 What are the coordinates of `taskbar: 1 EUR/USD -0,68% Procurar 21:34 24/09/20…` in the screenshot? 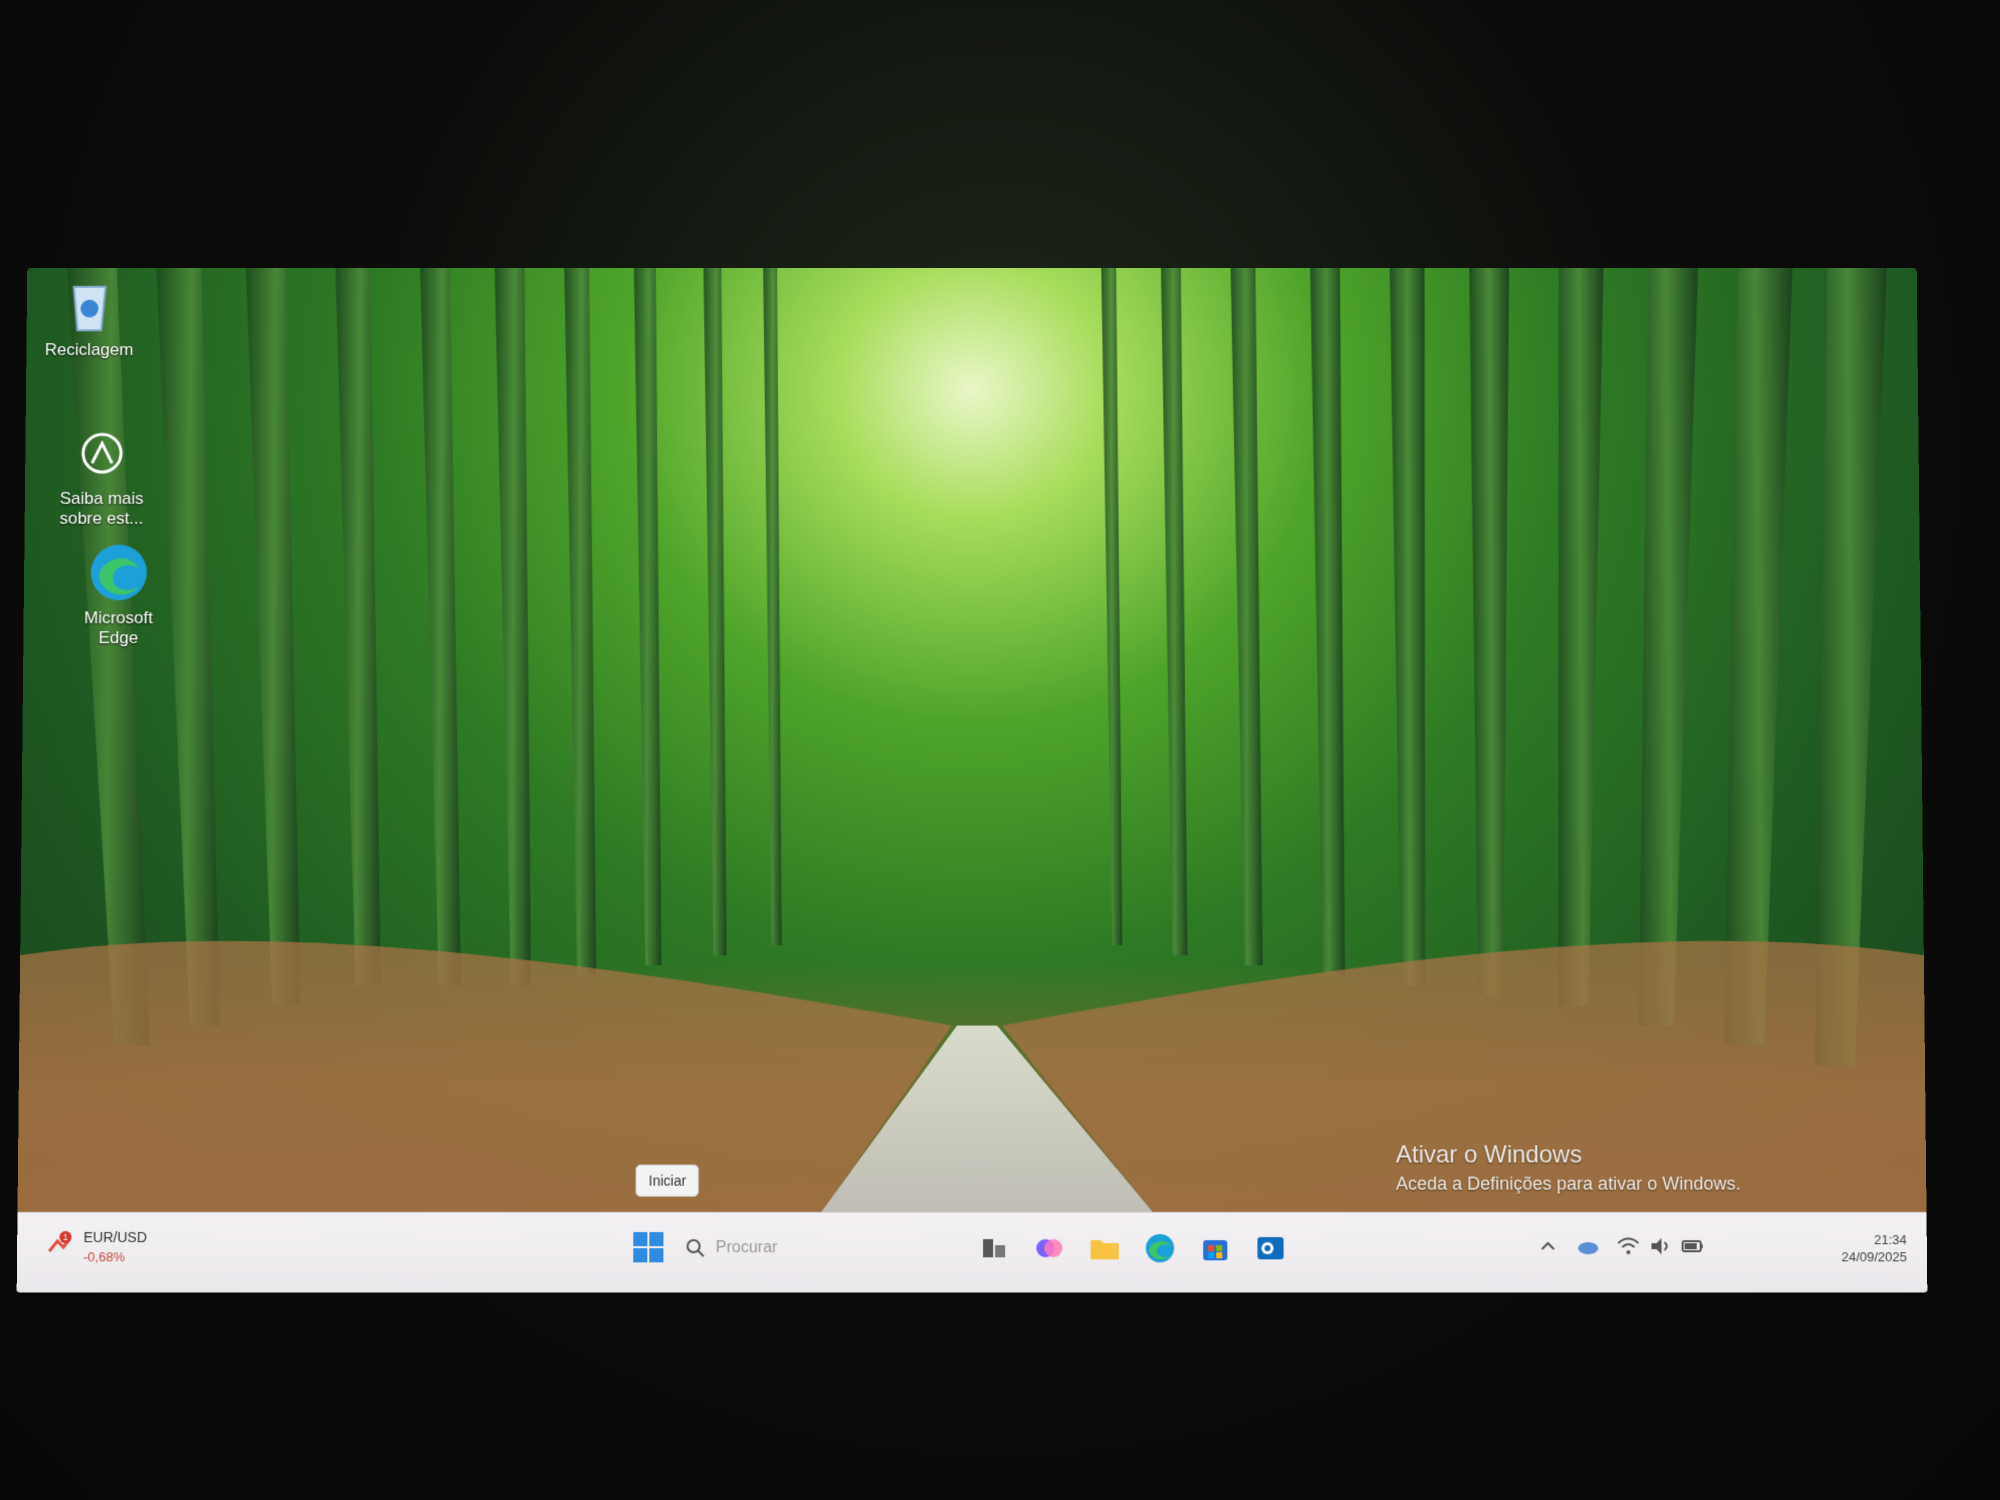 It's located at (972, 1252).